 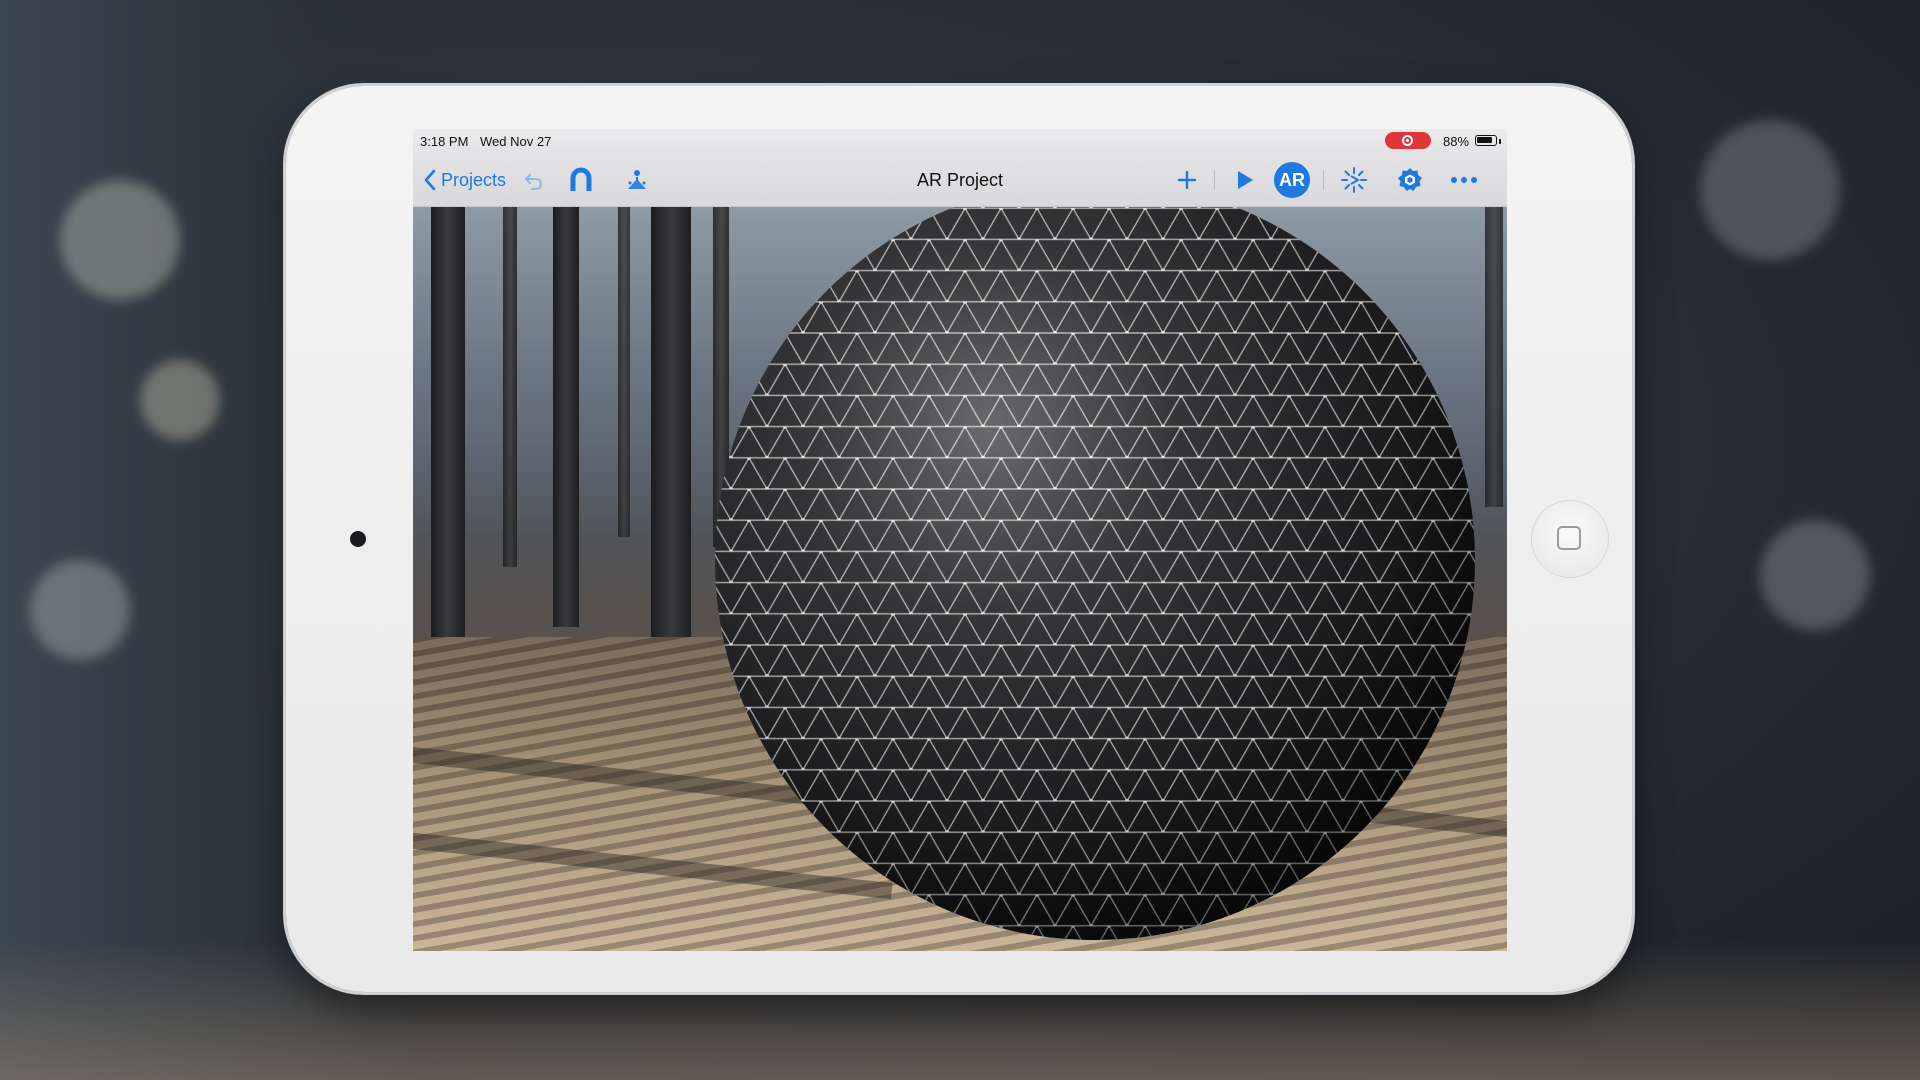 I want to click on play-icon, so click(x=1245, y=180).